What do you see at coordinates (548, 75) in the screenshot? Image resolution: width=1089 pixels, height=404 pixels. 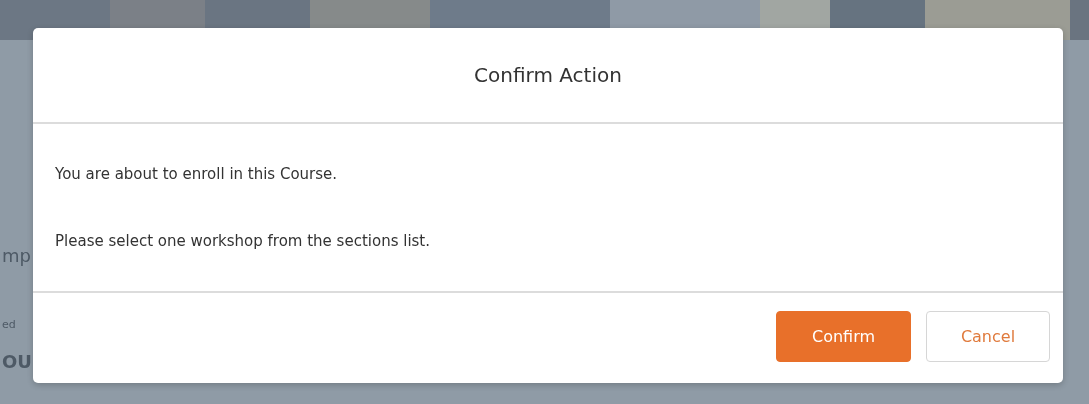 I see `dialog-title: Confirm Action` at bounding box center [548, 75].